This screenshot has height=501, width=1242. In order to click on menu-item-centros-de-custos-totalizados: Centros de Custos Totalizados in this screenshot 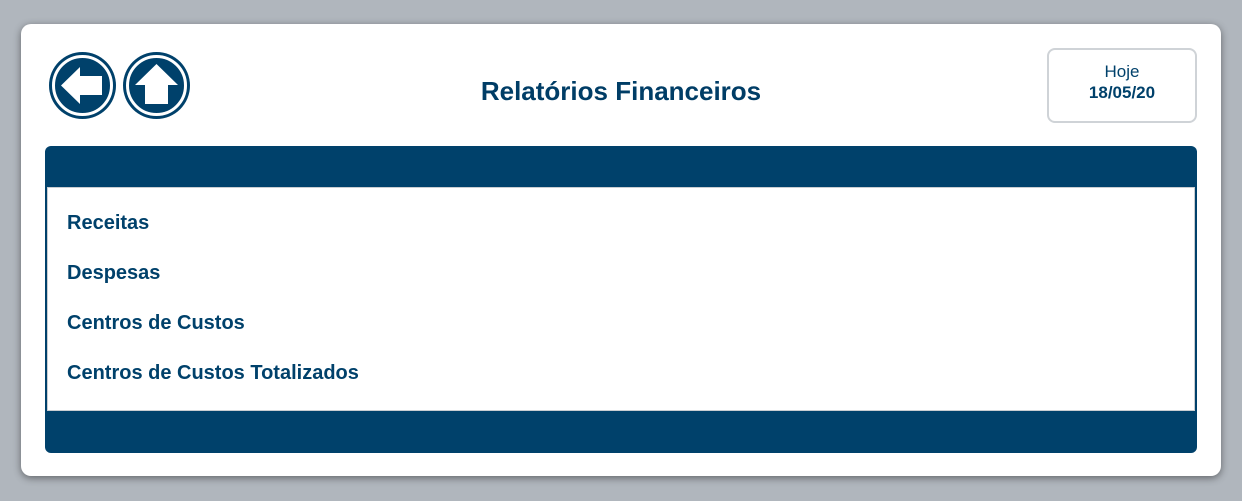, I will do `click(213, 385)`.